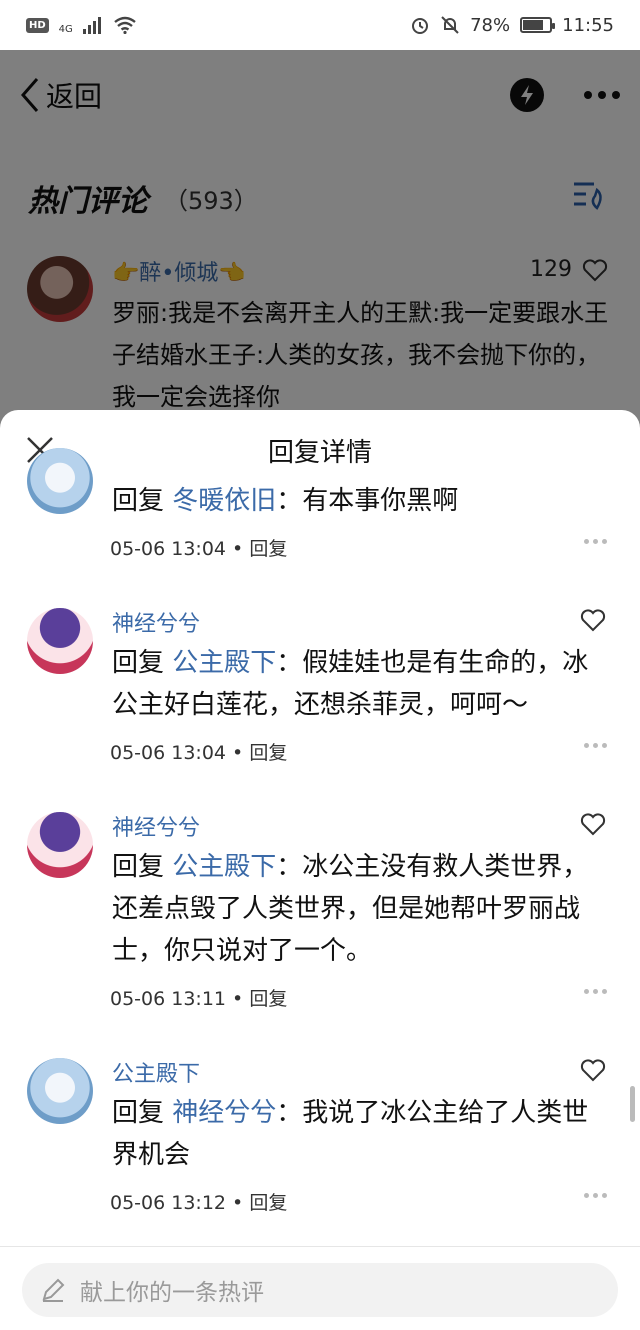 The height and width of the screenshot is (1330, 640). Describe the element at coordinates (450, 25) in the screenshot. I see `mute-bell-icon` at that location.